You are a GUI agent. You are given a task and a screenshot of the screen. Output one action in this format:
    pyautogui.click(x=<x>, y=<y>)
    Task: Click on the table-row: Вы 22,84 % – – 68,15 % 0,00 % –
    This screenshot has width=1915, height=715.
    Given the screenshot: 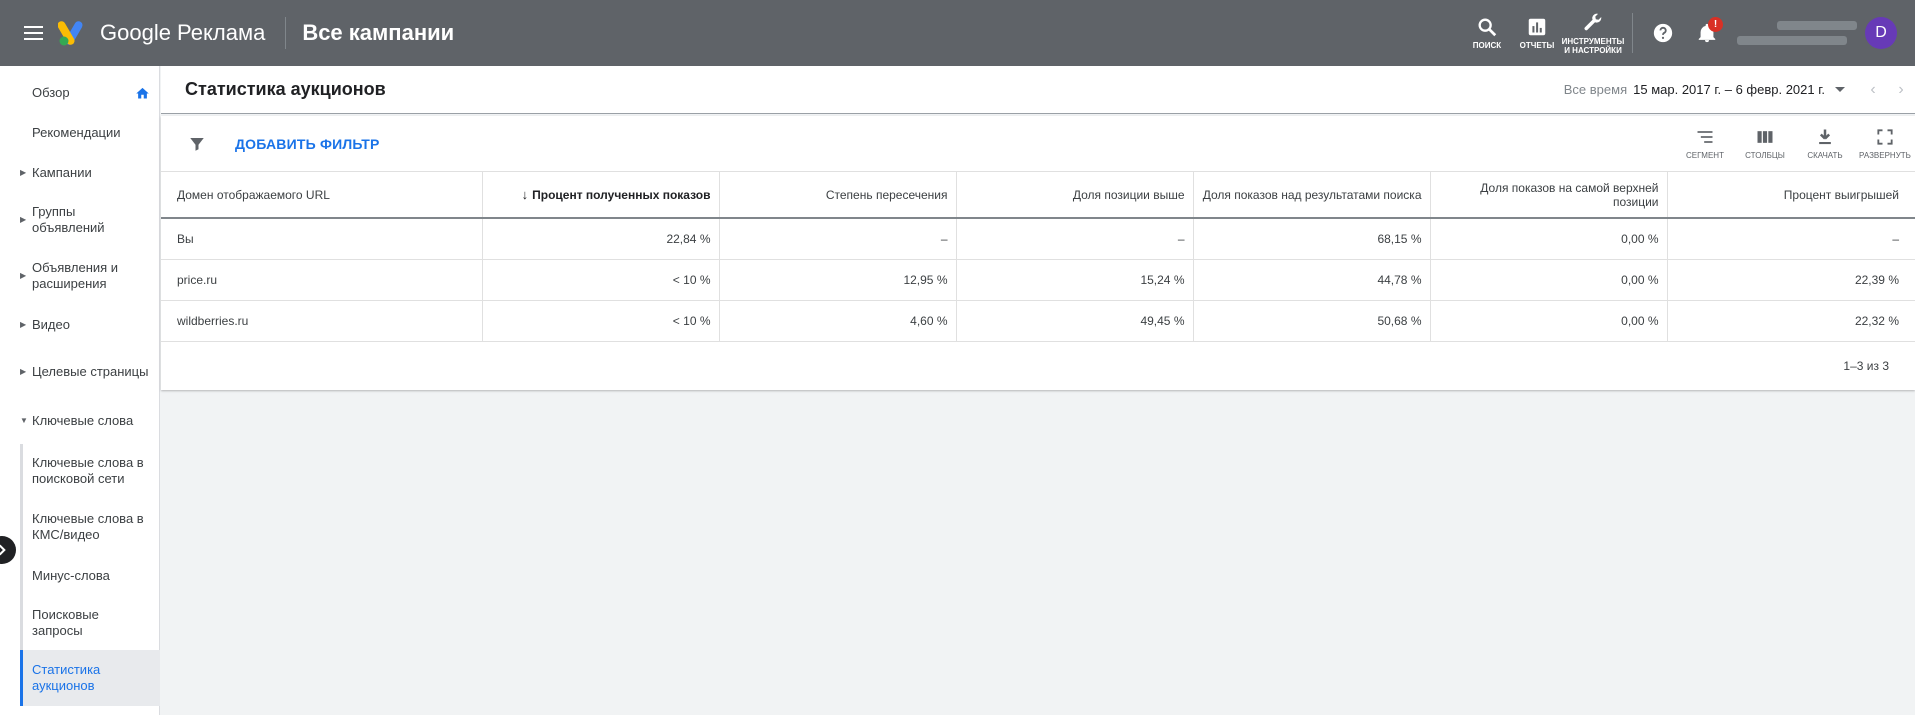 What is the action you would take?
    pyautogui.click(x=1038, y=239)
    